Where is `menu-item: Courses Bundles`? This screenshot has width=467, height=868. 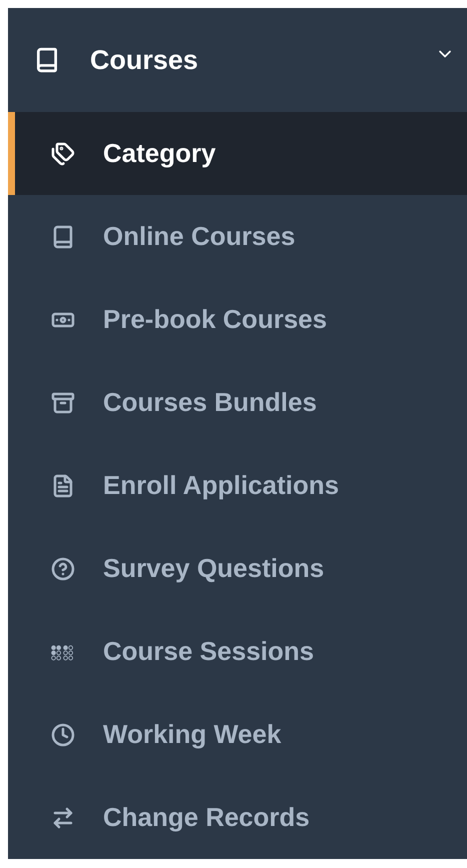 menu-item: Courses Bundles is located at coordinates (237, 402).